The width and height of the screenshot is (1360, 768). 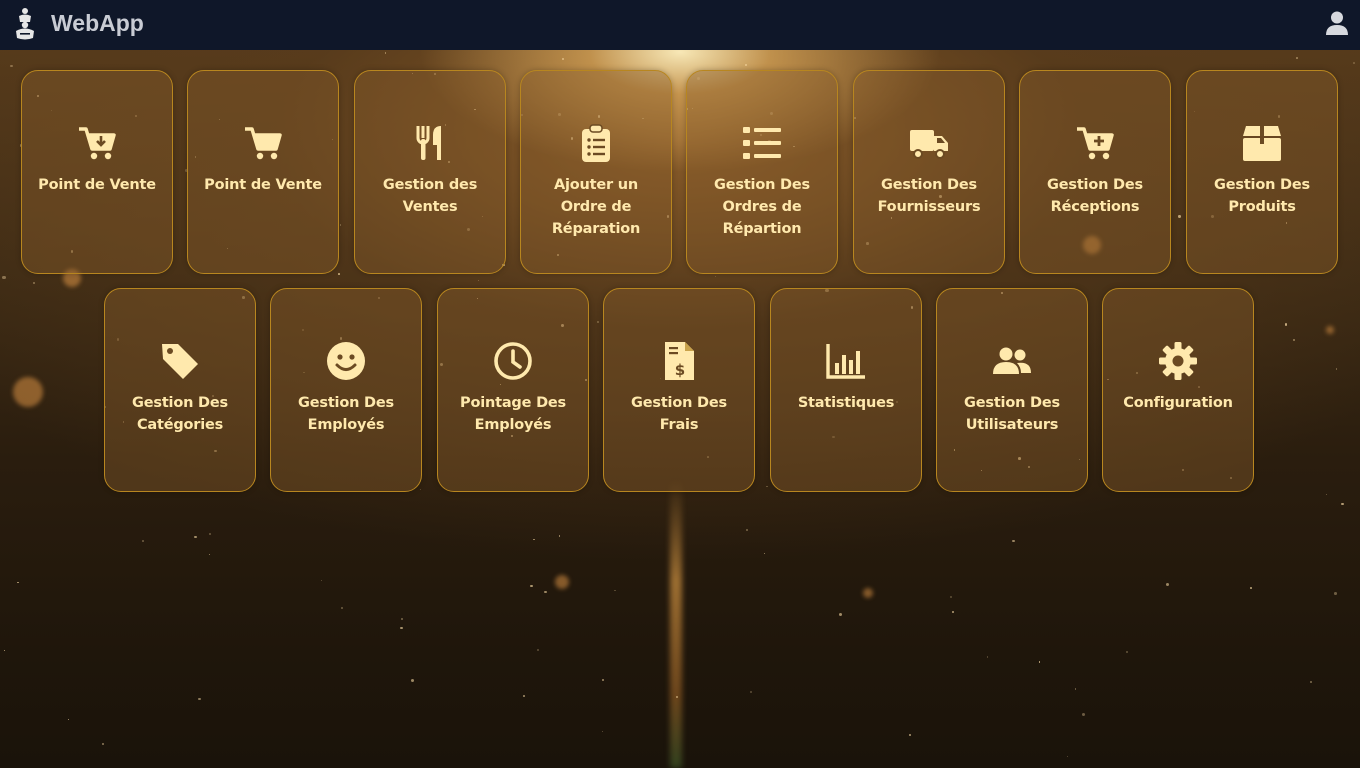 What do you see at coordinates (929, 172) in the screenshot?
I see `tile-gestion-fournisseurs: Gestion Des Fournisseurs` at bounding box center [929, 172].